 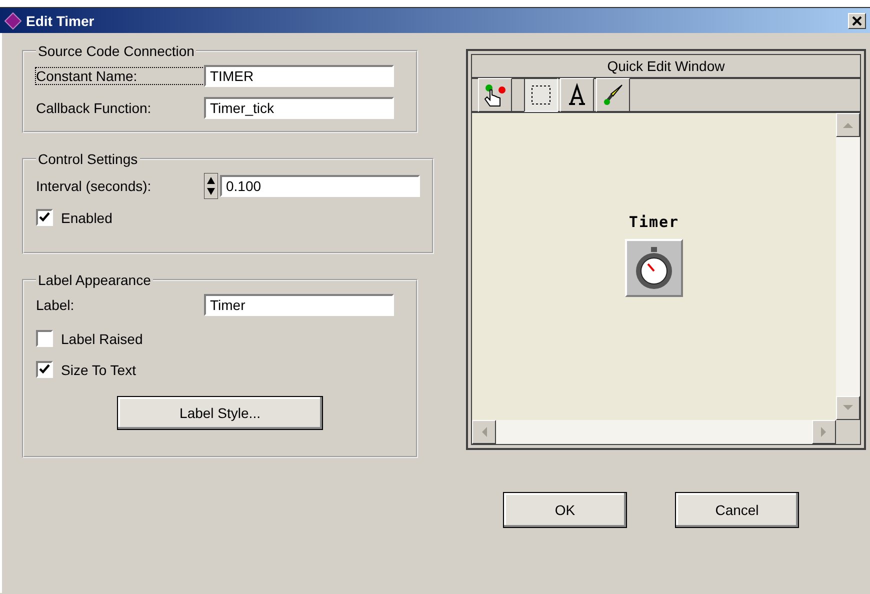 I want to click on input-field: TIMER, so click(x=299, y=76).